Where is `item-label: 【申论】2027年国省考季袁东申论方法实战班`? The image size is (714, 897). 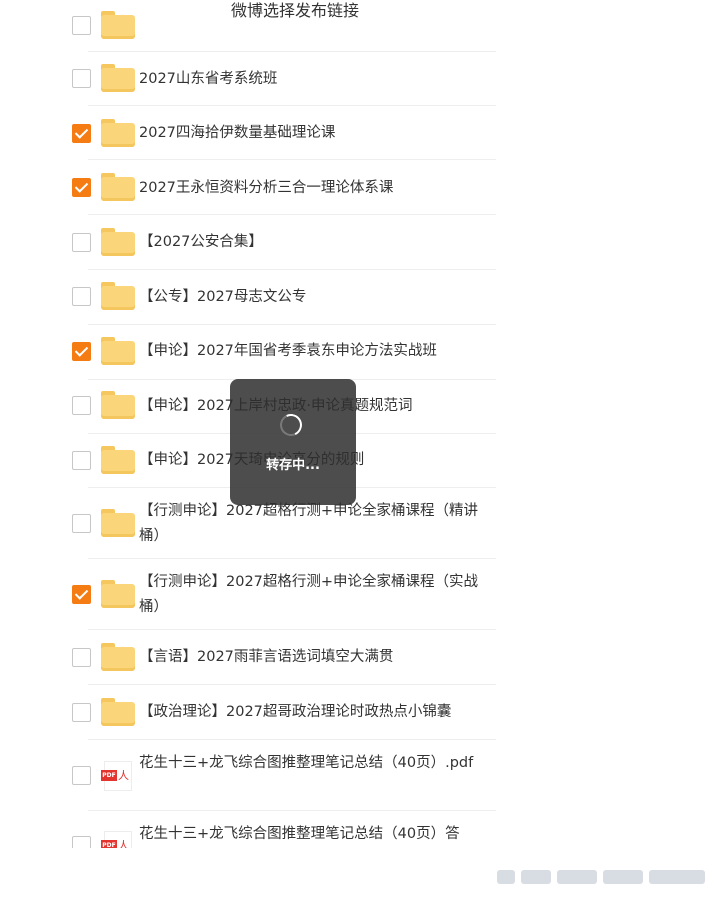 item-label: 【申论】2027年国省考季袁东申论方法实战班 is located at coordinates (288, 351).